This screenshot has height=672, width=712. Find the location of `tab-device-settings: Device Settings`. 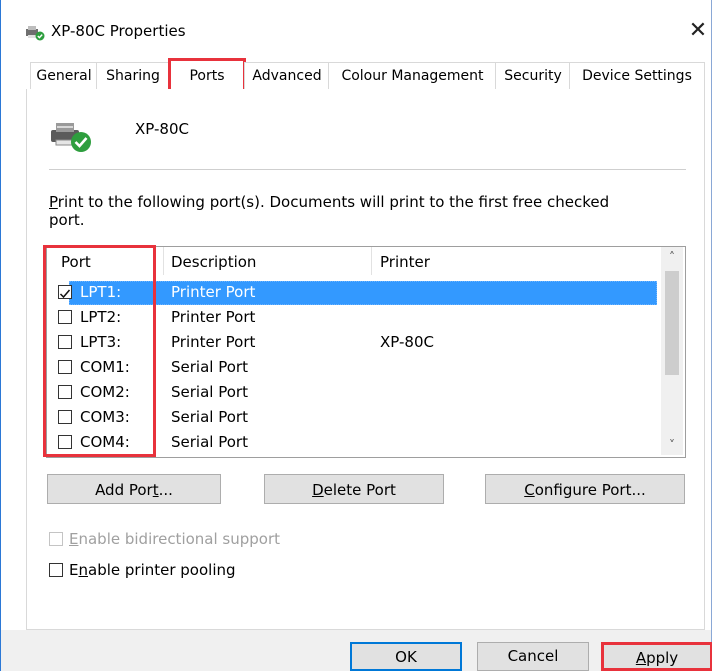

tab-device-settings: Device Settings is located at coordinates (637, 76).